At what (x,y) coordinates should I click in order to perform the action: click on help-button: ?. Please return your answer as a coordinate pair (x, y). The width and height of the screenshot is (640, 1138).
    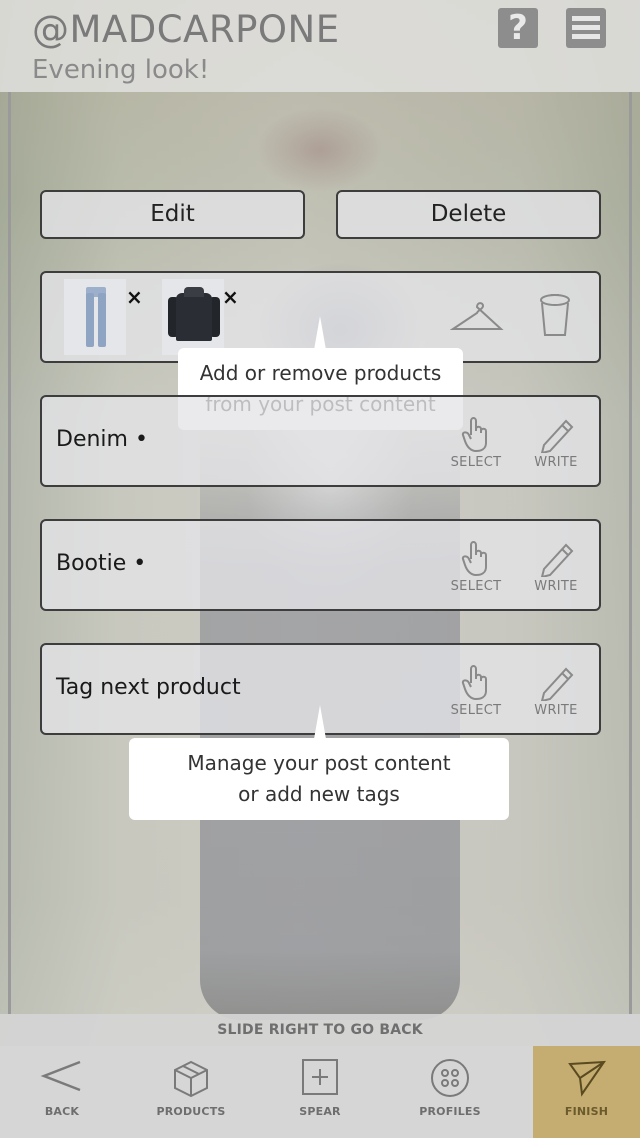
    Looking at the image, I should click on (518, 28).